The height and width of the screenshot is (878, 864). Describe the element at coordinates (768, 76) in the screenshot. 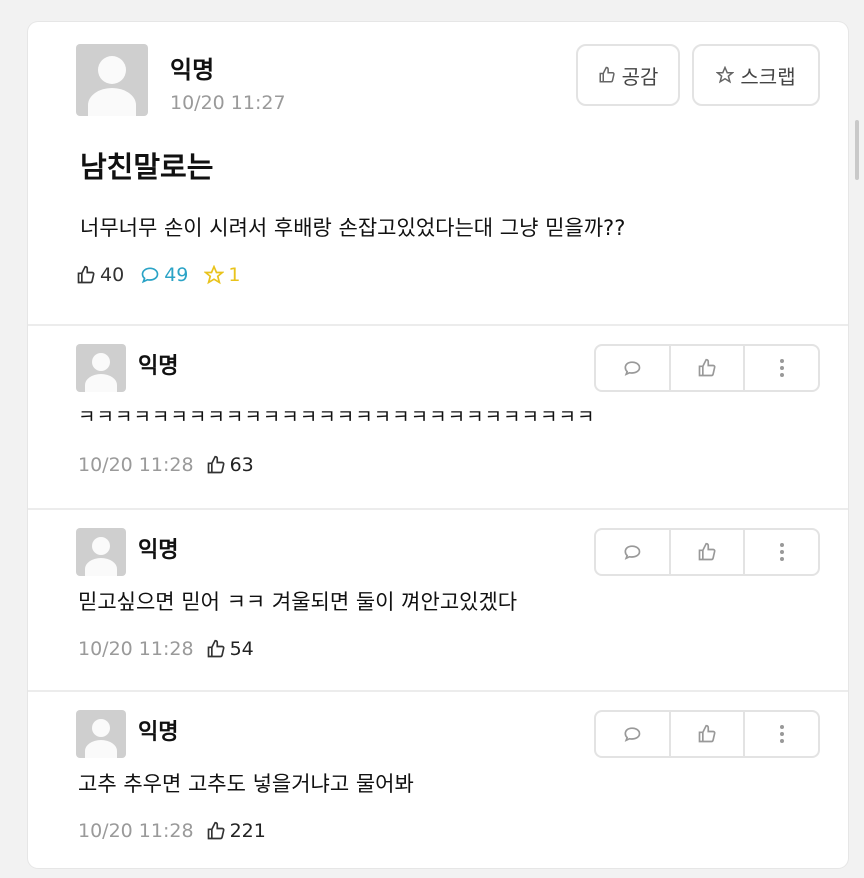

I see `scrap-button-label: 스크랩` at that location.